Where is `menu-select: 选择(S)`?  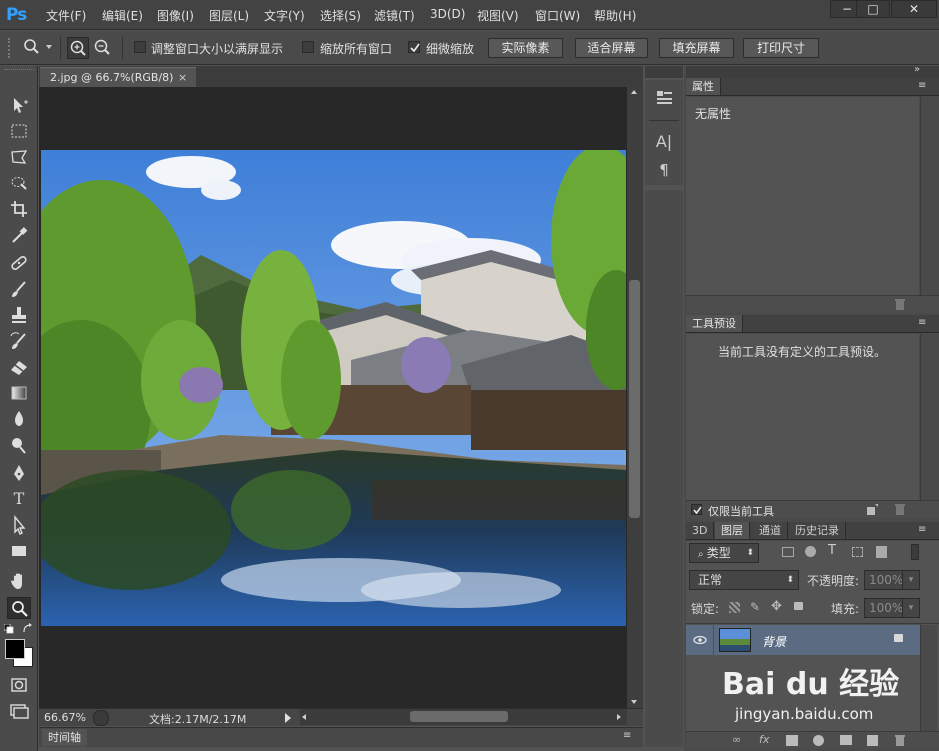 menu-select: 选择(S) is located at coordinates (340, 15).